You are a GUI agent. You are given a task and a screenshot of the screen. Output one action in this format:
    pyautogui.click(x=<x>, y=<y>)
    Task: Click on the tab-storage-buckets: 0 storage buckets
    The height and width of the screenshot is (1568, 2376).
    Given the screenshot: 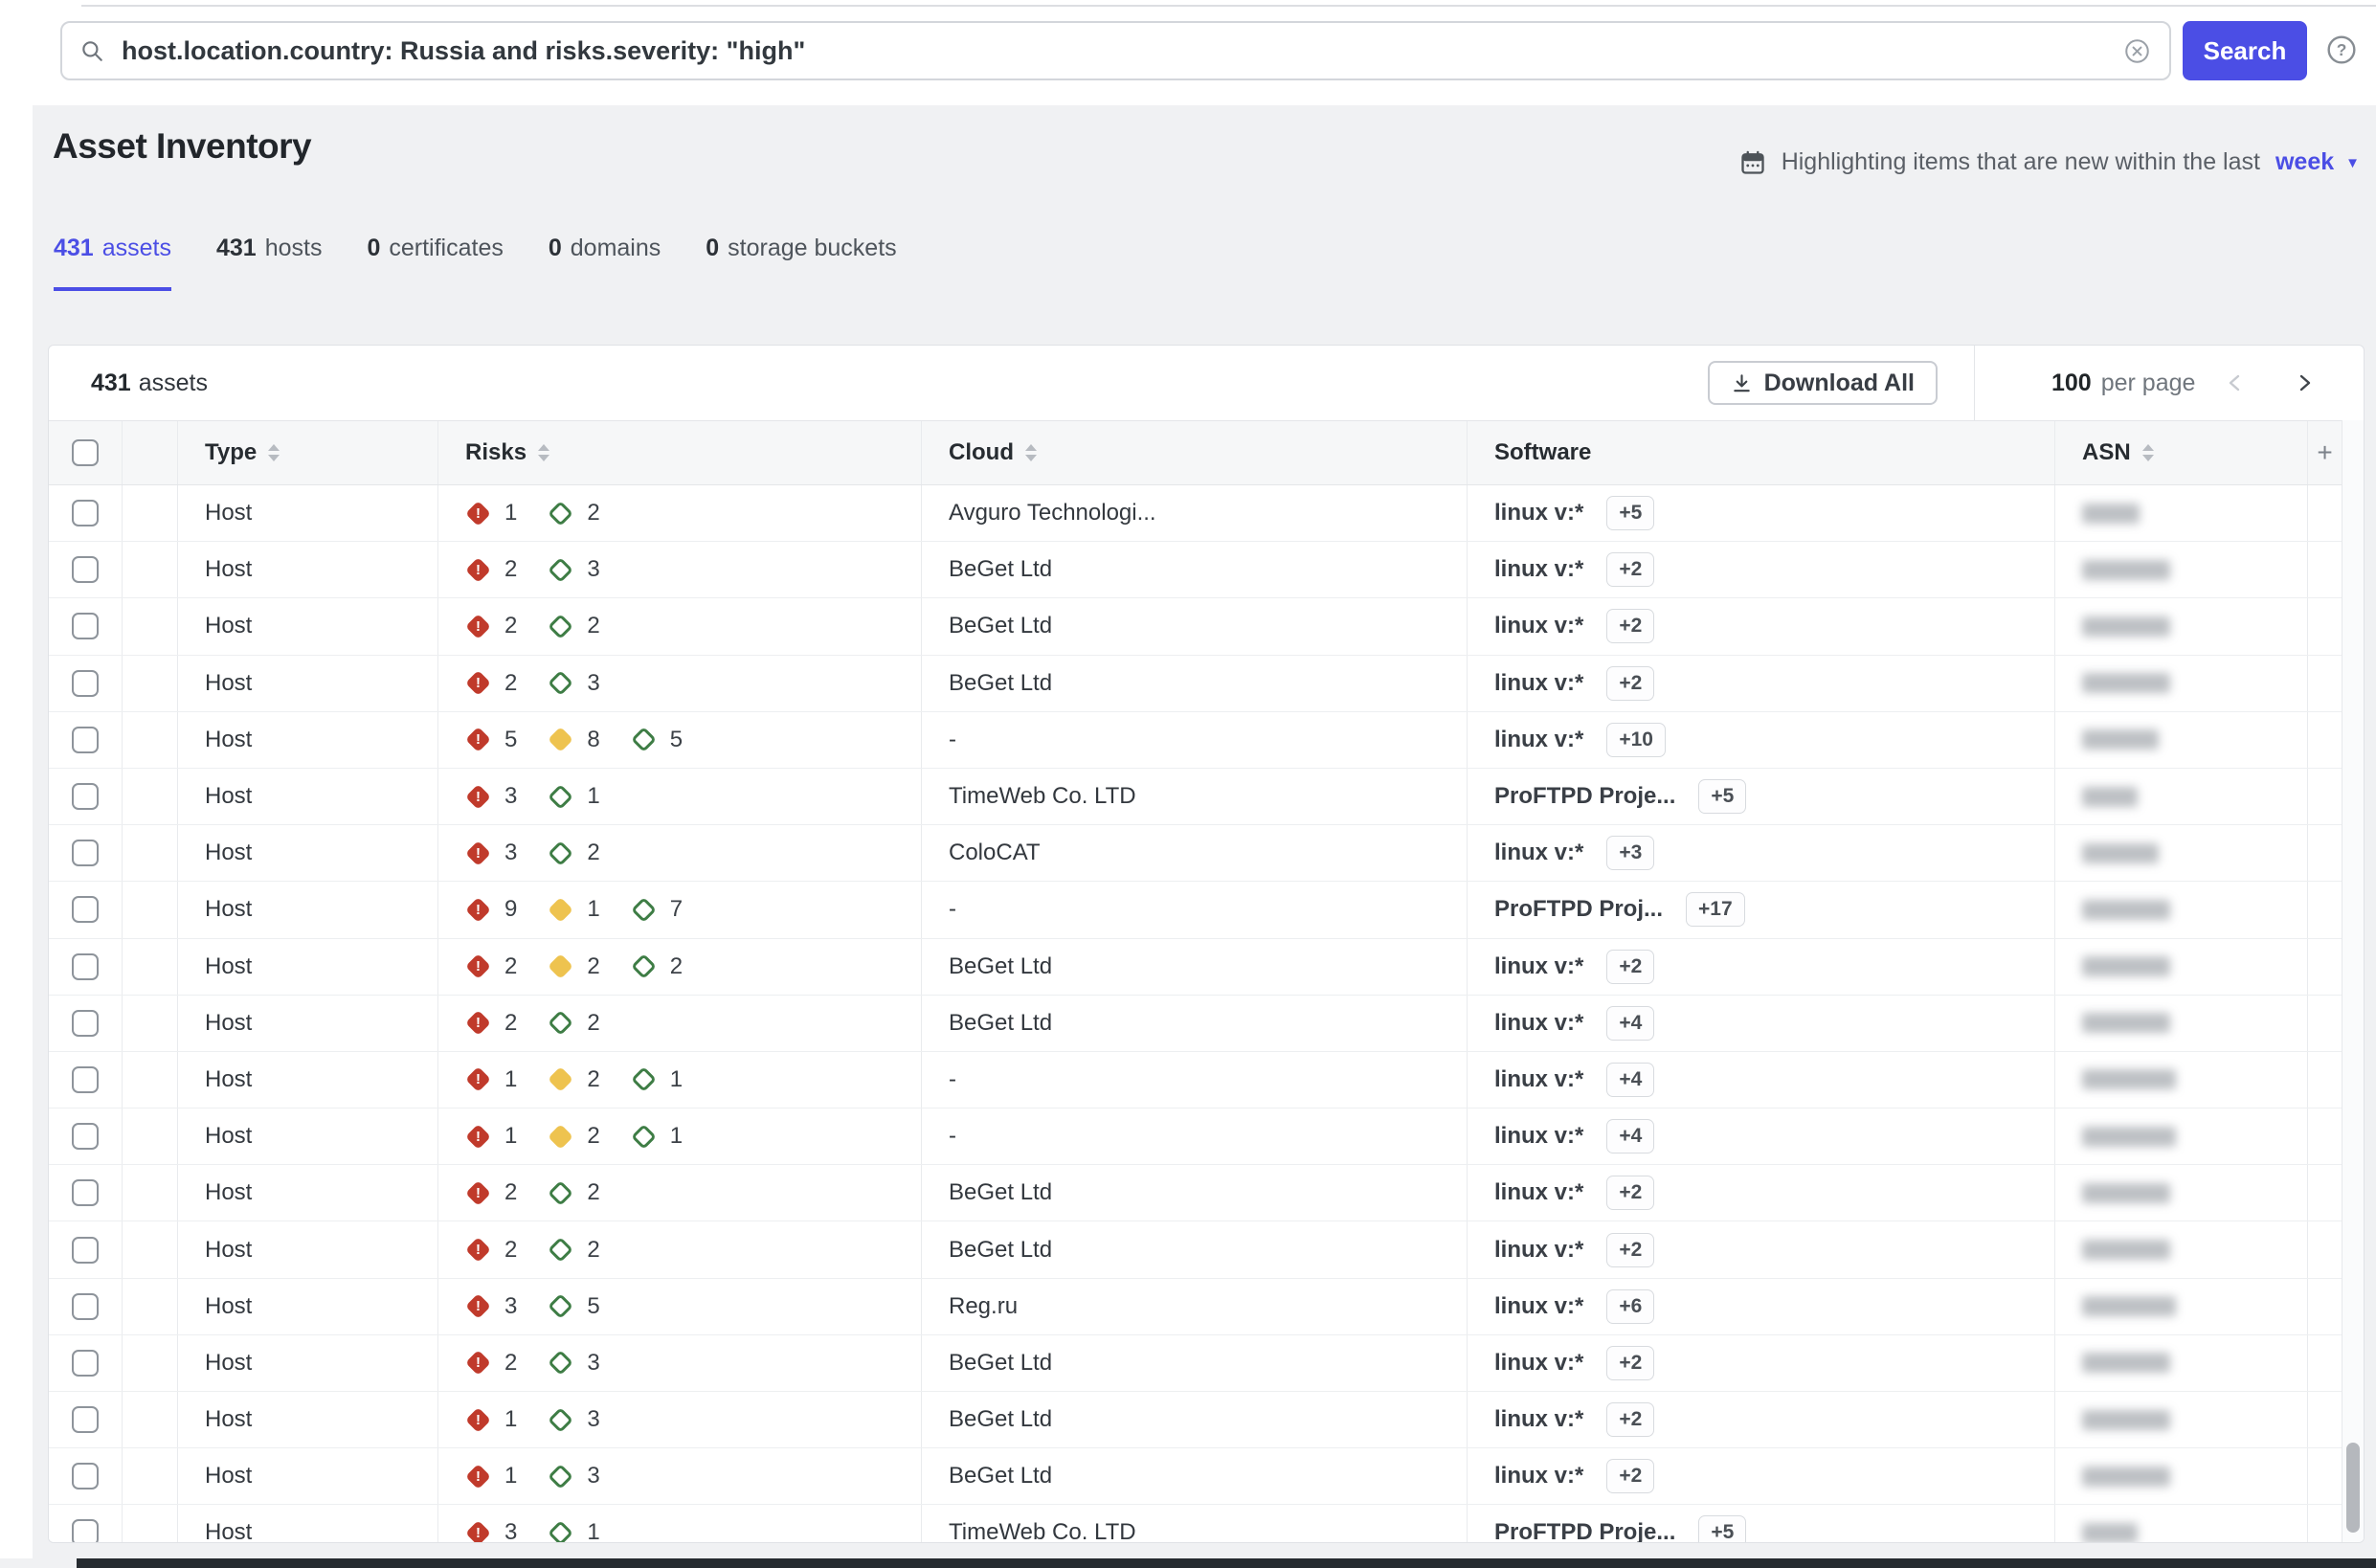 What is the action you would take?
    pyautogui.click(x=801, y=263)
    